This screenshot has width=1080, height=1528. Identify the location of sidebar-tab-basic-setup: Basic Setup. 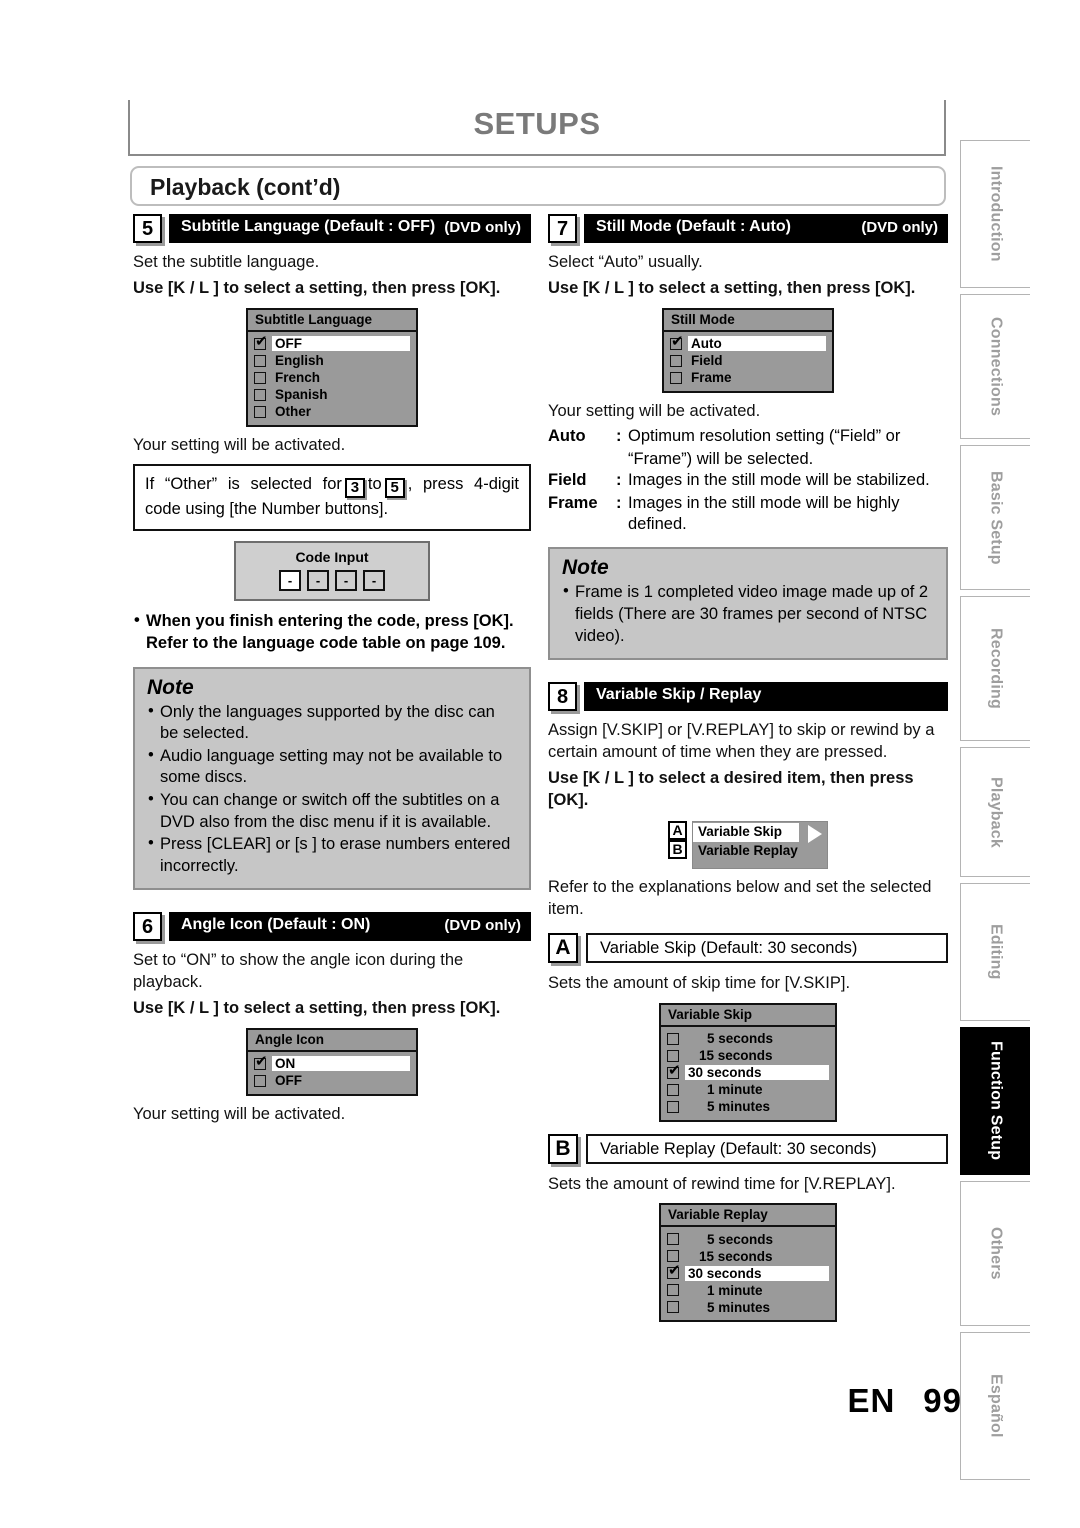
(995, 517).